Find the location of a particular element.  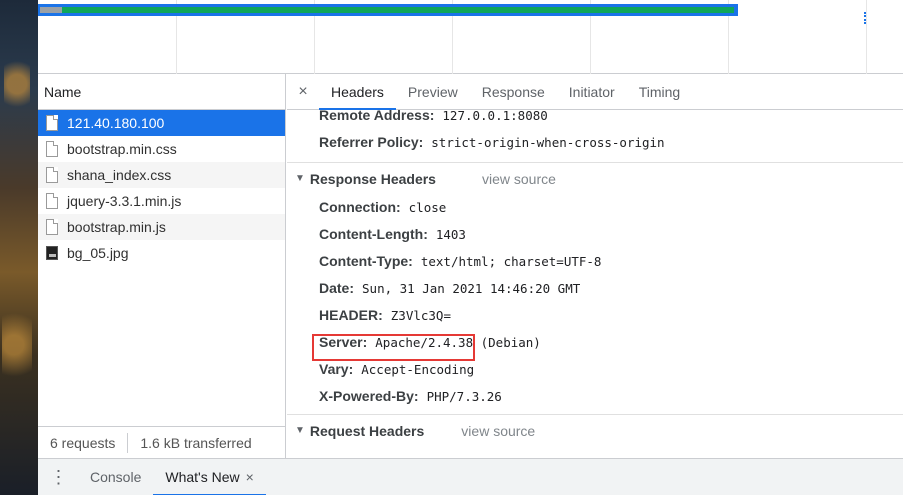

request-row: jquery-3.3.1.min.js is located at coordinates (161, 201).